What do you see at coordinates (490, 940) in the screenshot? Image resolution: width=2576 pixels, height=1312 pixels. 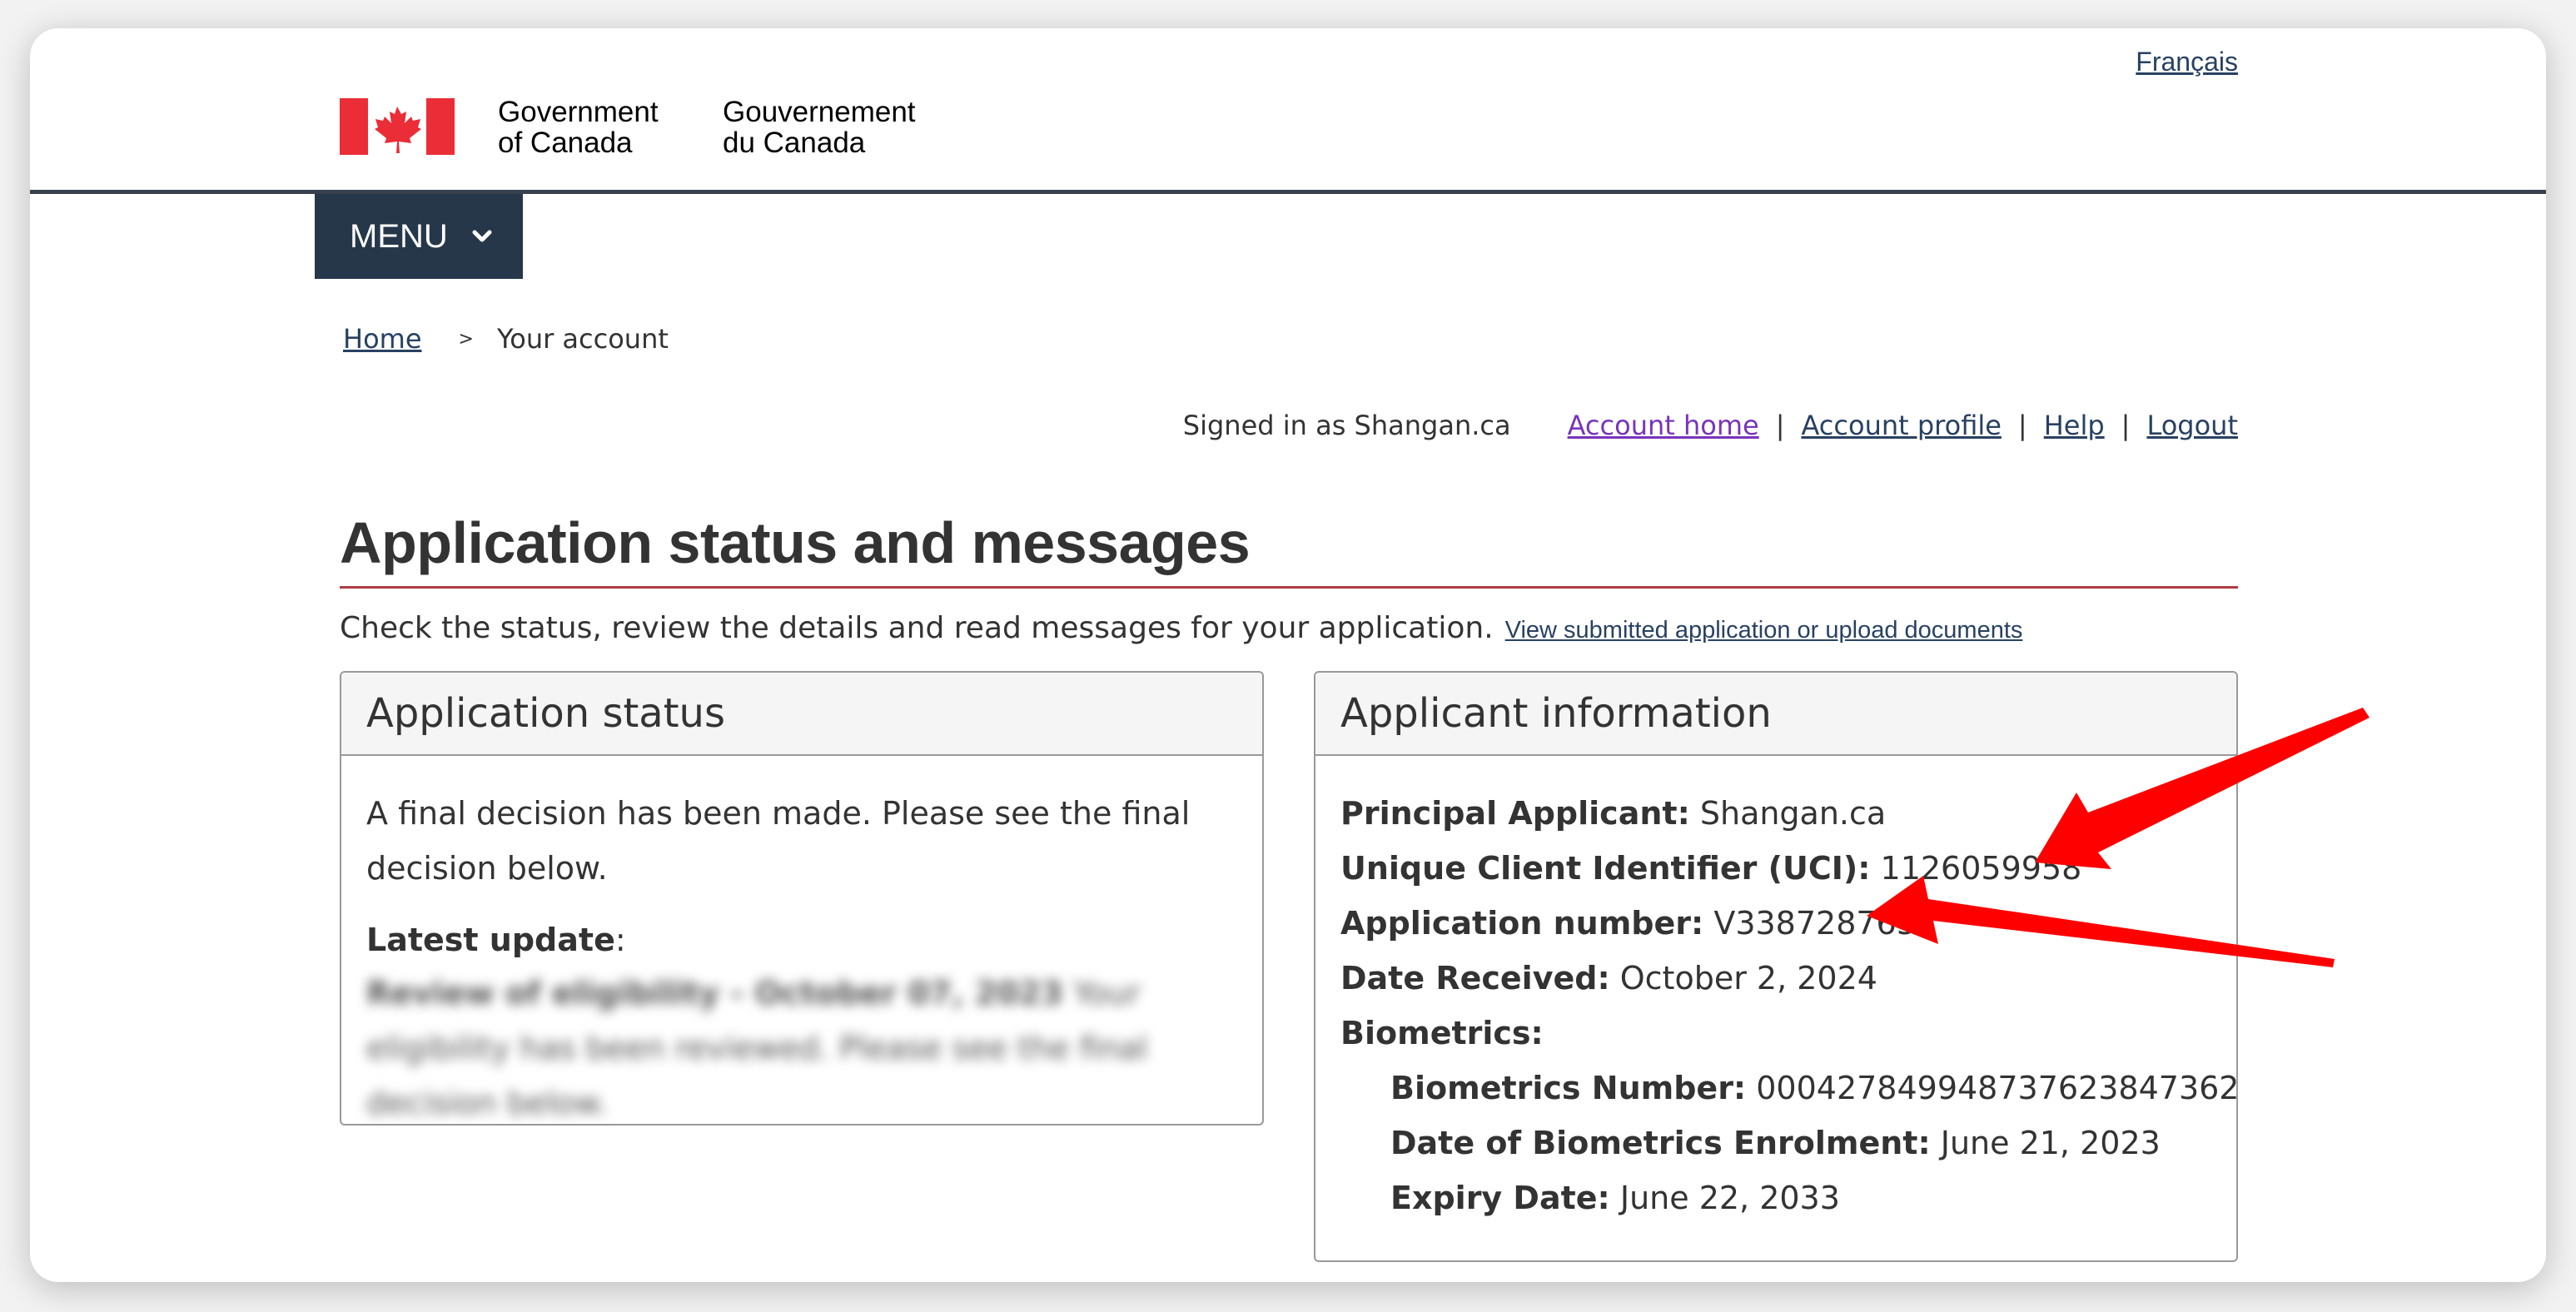 I see `latest-update-label-text: Latest update` at bounding box center [490, 940].